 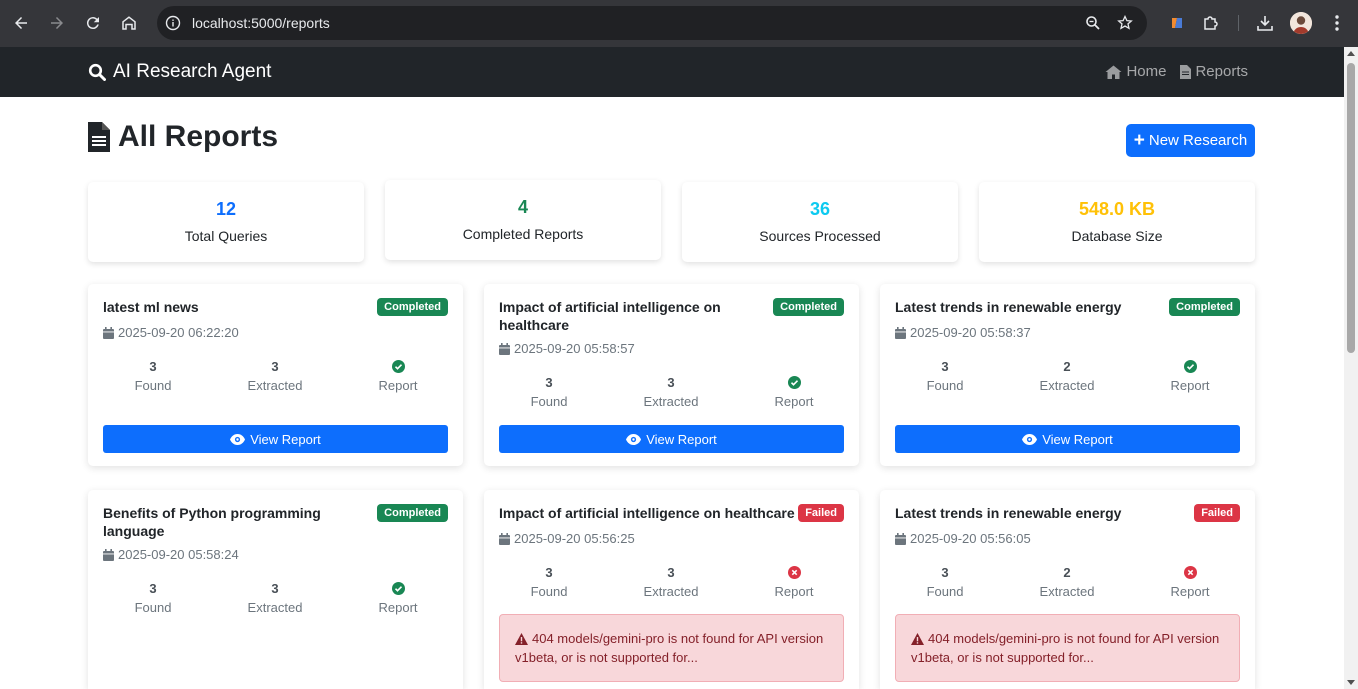 What do you see at coordinates (171, 332) in the screenshot?
I see `report-date: 2025-09-20 06:22:20` at bounding box center [171, 332].